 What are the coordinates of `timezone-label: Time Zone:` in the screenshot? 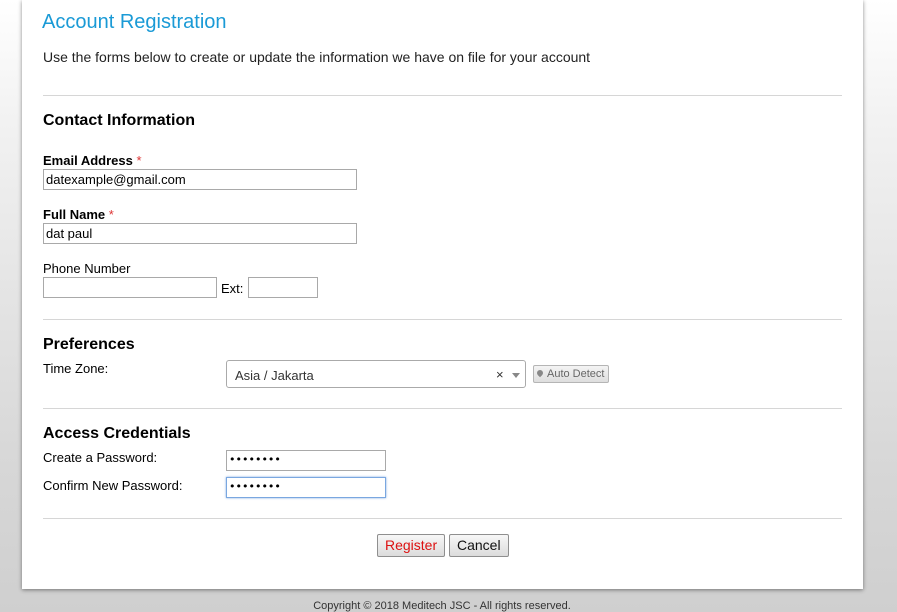 It's located at (76, 368).